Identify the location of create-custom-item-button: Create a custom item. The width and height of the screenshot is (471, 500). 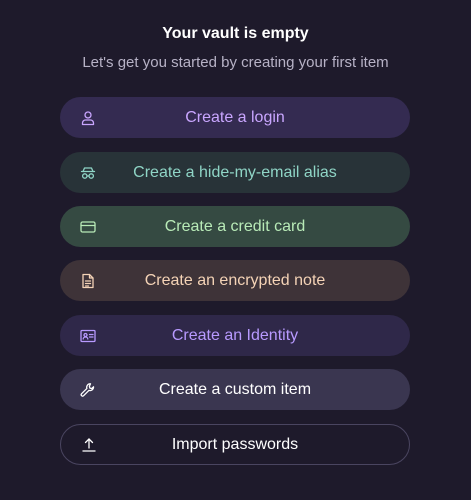
(235, 389).